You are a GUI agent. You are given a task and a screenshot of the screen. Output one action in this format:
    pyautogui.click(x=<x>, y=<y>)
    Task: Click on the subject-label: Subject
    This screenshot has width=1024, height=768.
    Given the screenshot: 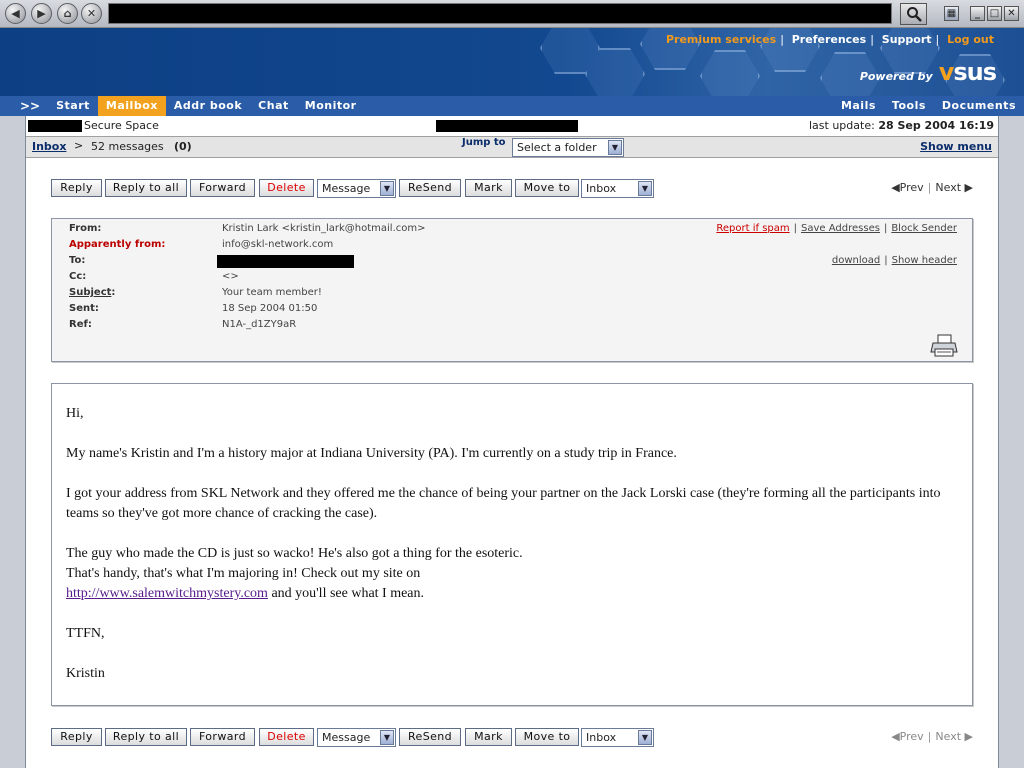 What is the action you would take?
    pyautogui.click(x=90, y=292)
    